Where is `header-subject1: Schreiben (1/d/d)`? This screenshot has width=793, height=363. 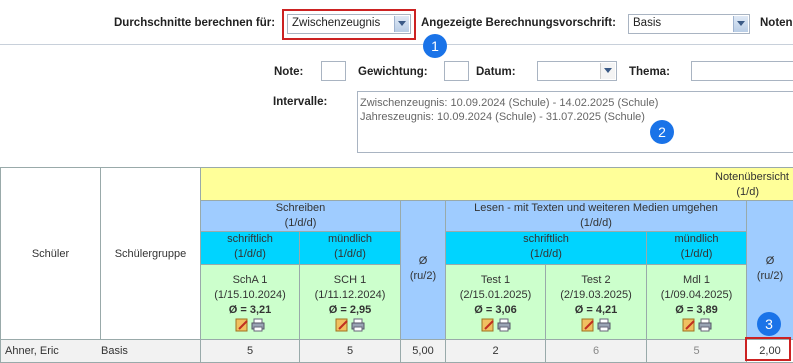 header-subject1: Schreiben (1/d/d) is located at coordinates (301, 216).